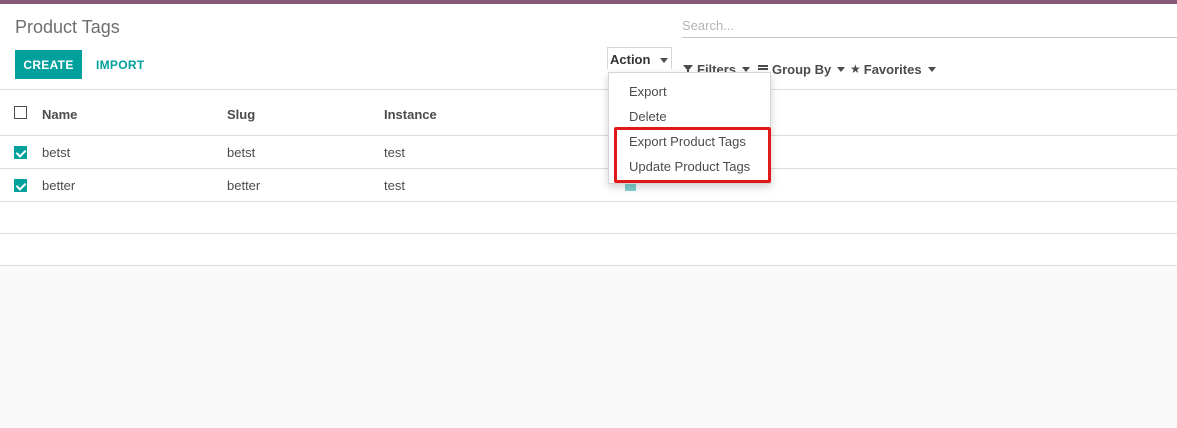 The image size is (1177, 428). What do you see at coordinates (855, 69) in the screenshot?
I see `star-icon: ★` at bounding box center [855, 69].